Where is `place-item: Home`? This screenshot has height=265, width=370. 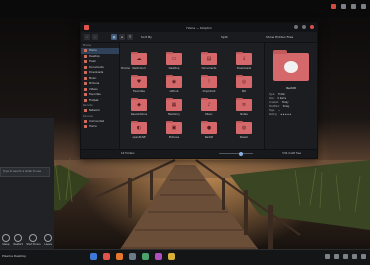
place-item: Home is located at coordinates (100, 127).